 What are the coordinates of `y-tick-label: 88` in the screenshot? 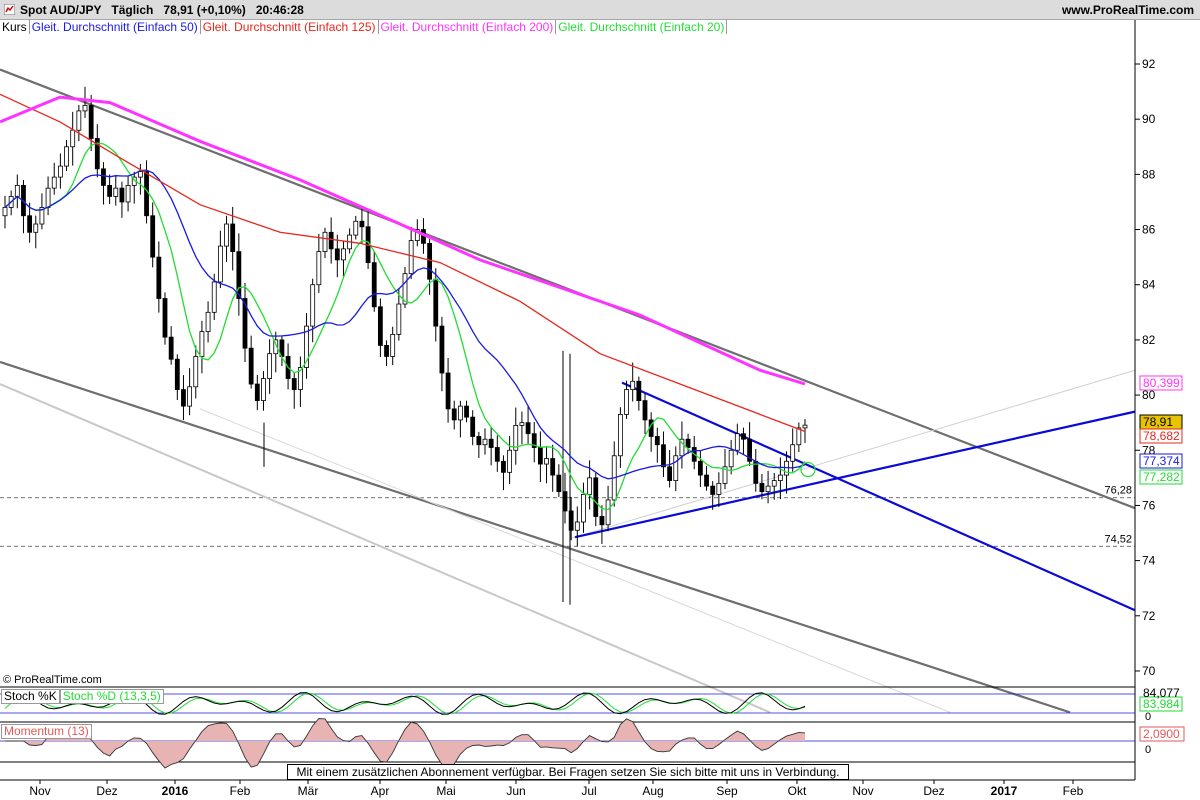 It's located at (1149, 174).